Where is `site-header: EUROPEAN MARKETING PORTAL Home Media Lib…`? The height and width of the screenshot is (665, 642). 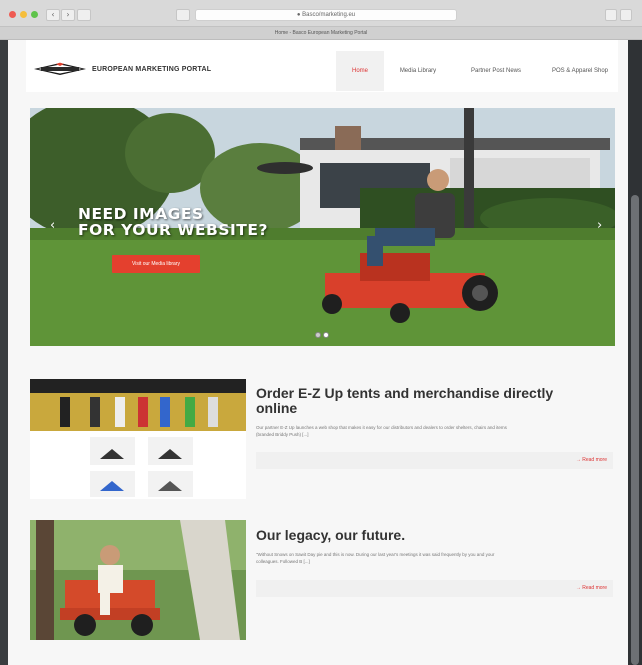 site-header: EUROPEAN MARKETING PORTAL Home Media Lib… is located at coordinates (322, 66).